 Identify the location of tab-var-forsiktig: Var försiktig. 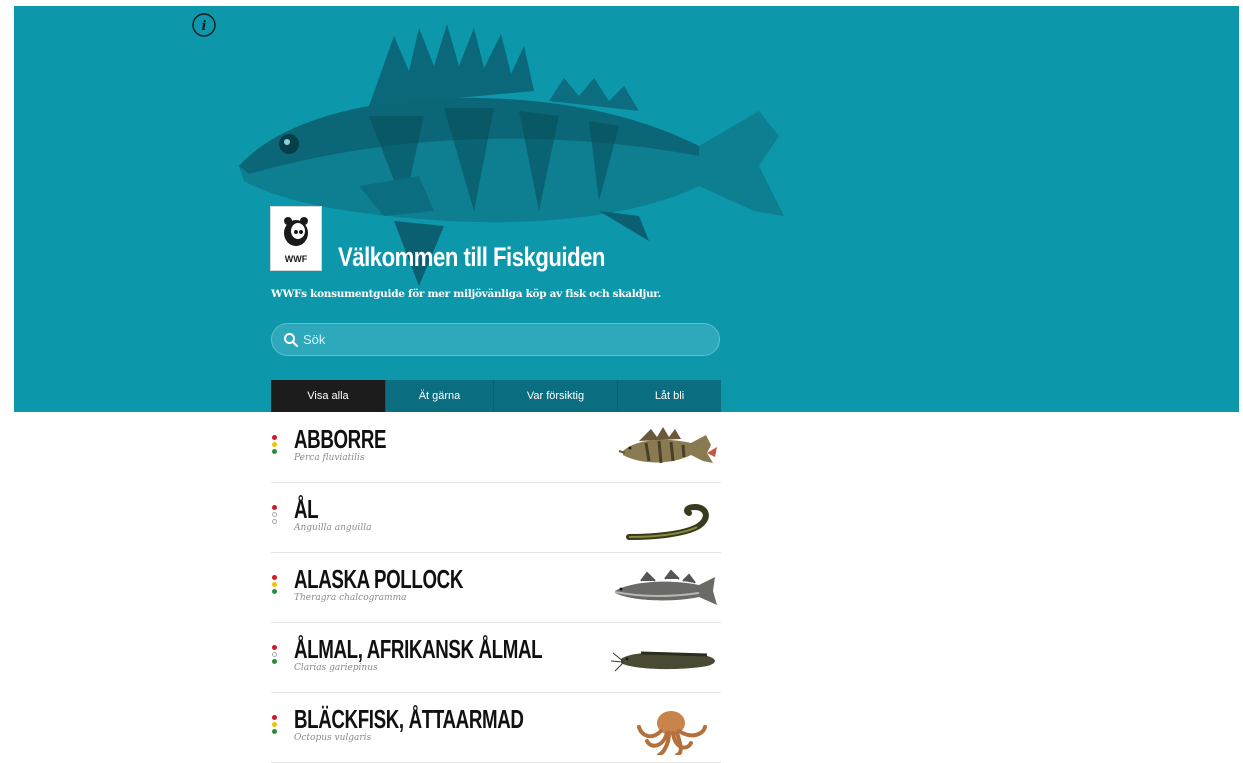
(556, 396).